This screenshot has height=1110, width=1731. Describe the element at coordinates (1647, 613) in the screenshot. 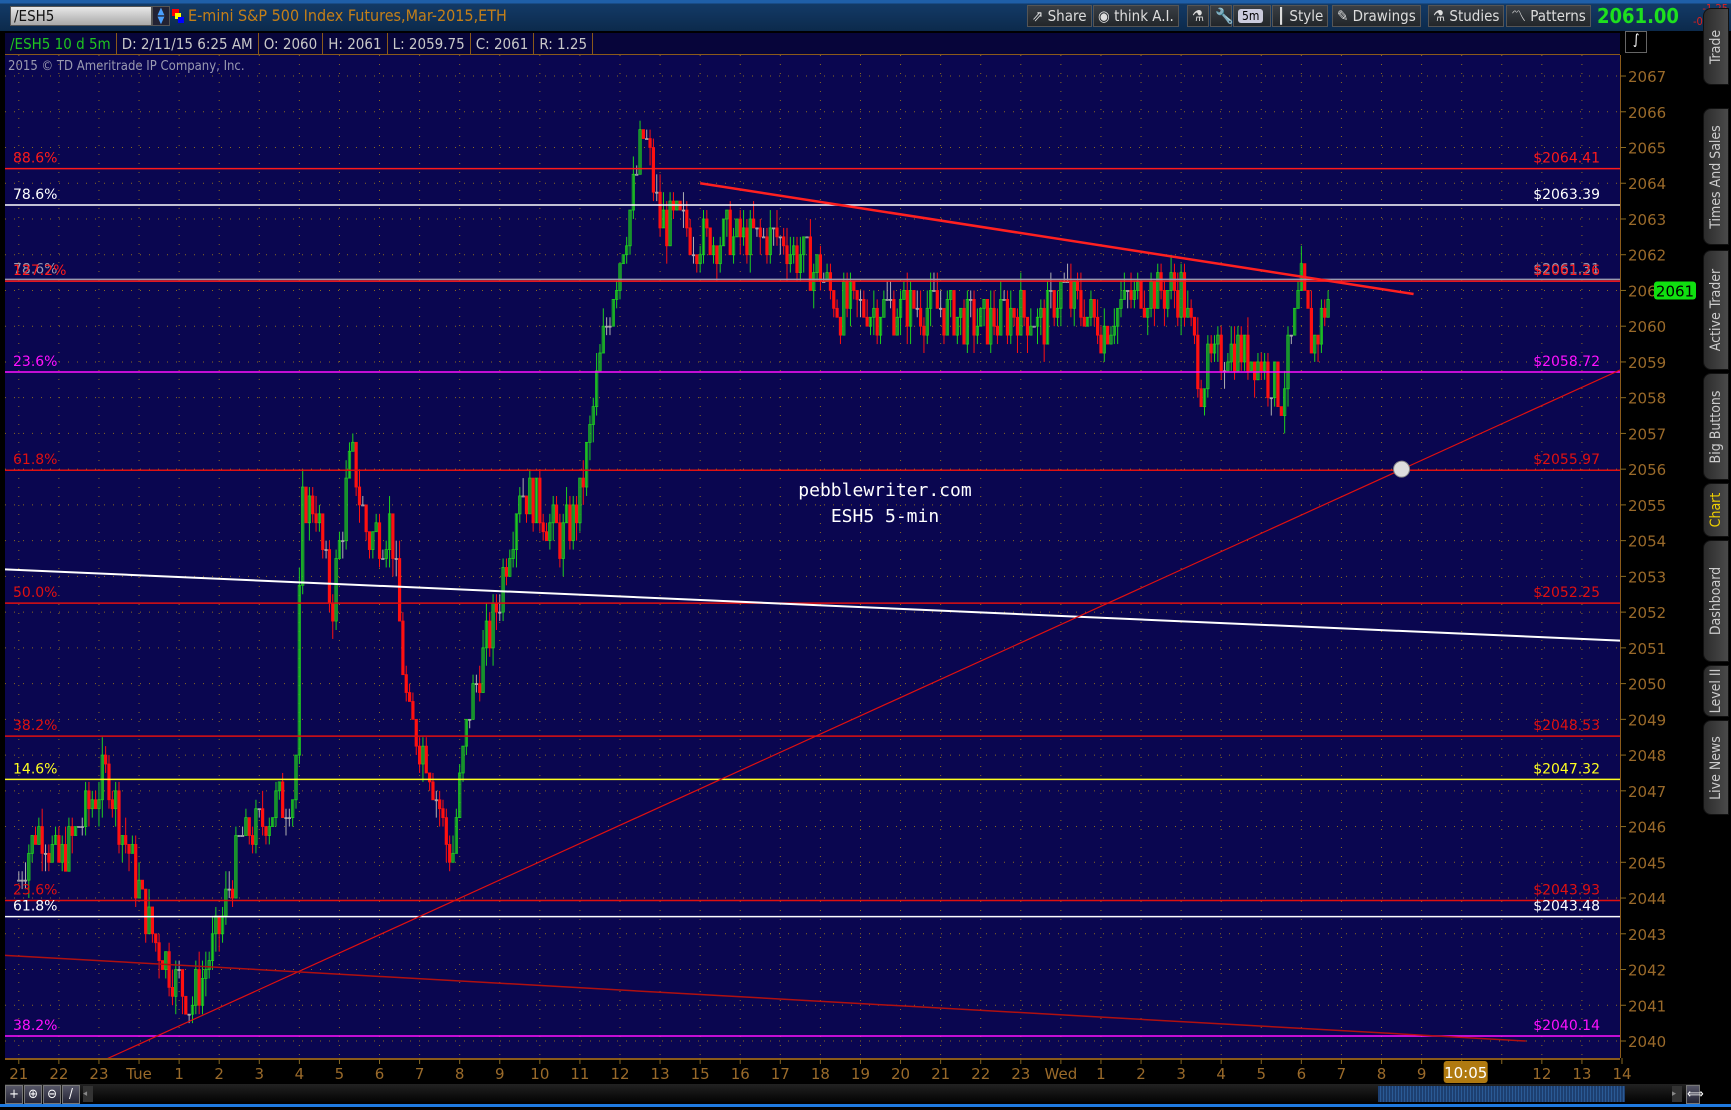

I see `price-tick-label: 2052` at that location.